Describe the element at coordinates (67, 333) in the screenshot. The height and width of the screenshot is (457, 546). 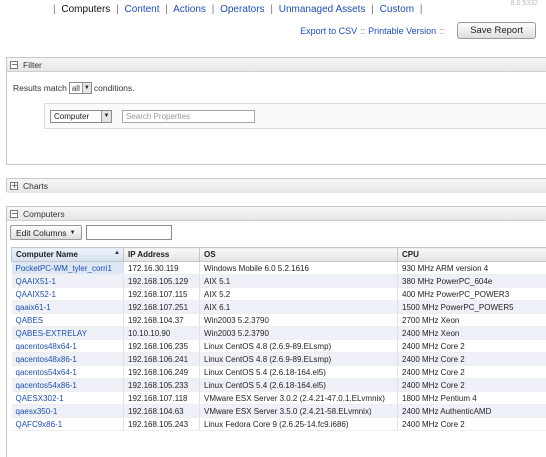
I see `computer-name-cell: QABES-EXTRELAY` at that location.